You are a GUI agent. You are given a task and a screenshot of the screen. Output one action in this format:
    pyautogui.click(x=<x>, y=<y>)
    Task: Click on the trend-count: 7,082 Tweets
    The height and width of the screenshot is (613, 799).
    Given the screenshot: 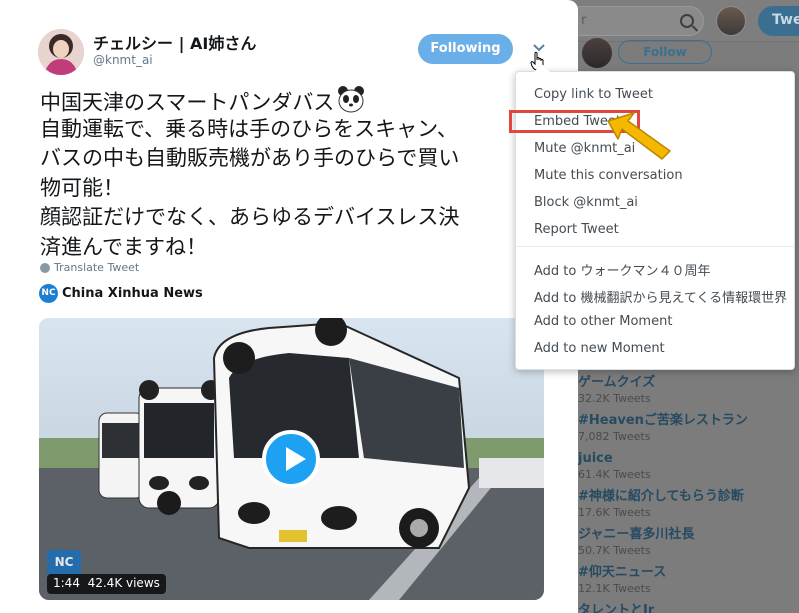 What is the action you would take?
    pyautogui.click(x=614, y=436)
    